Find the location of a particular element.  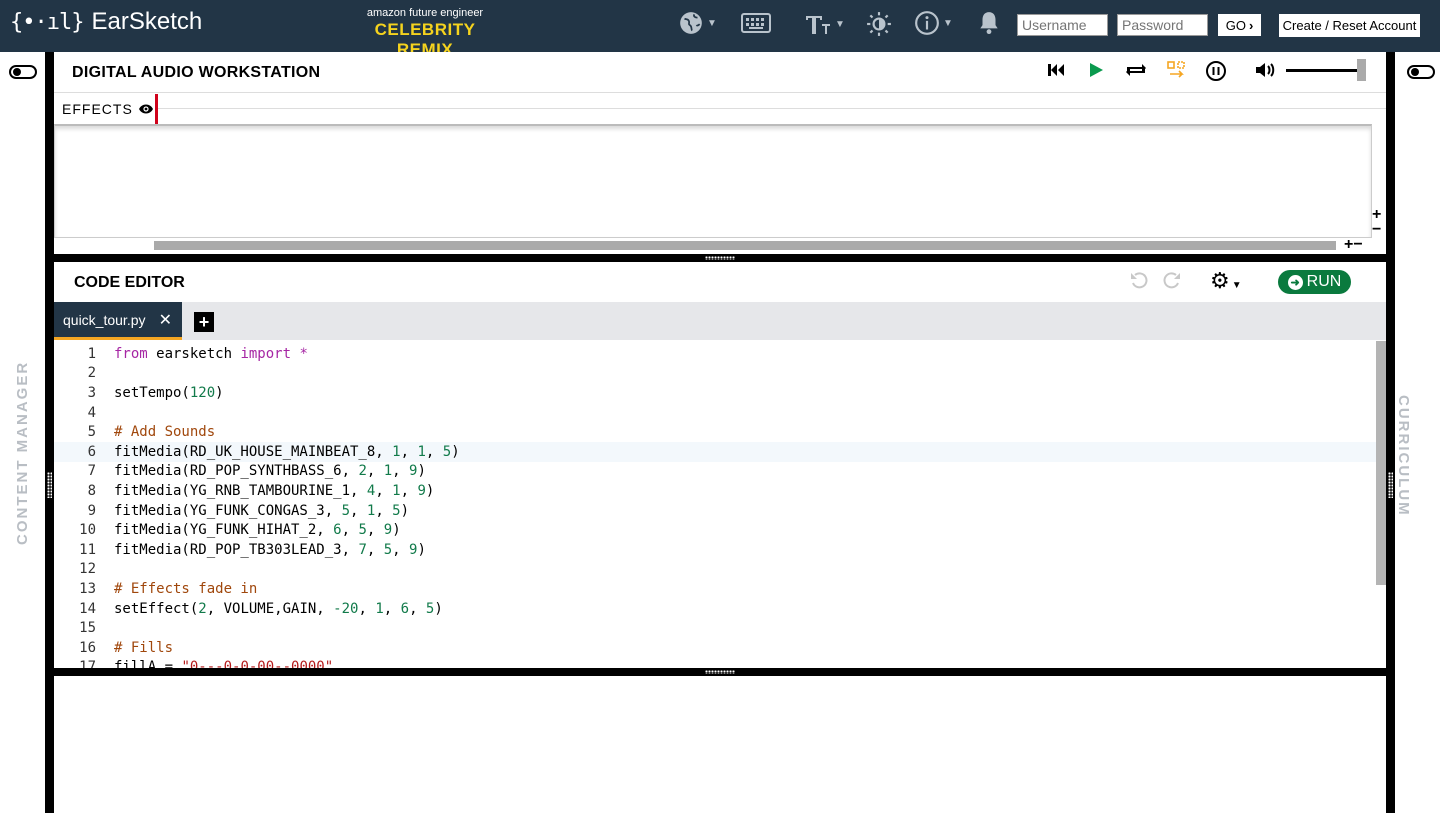

content-manager-label: CONTENT MANAGER is located at coordinates (22, 453).